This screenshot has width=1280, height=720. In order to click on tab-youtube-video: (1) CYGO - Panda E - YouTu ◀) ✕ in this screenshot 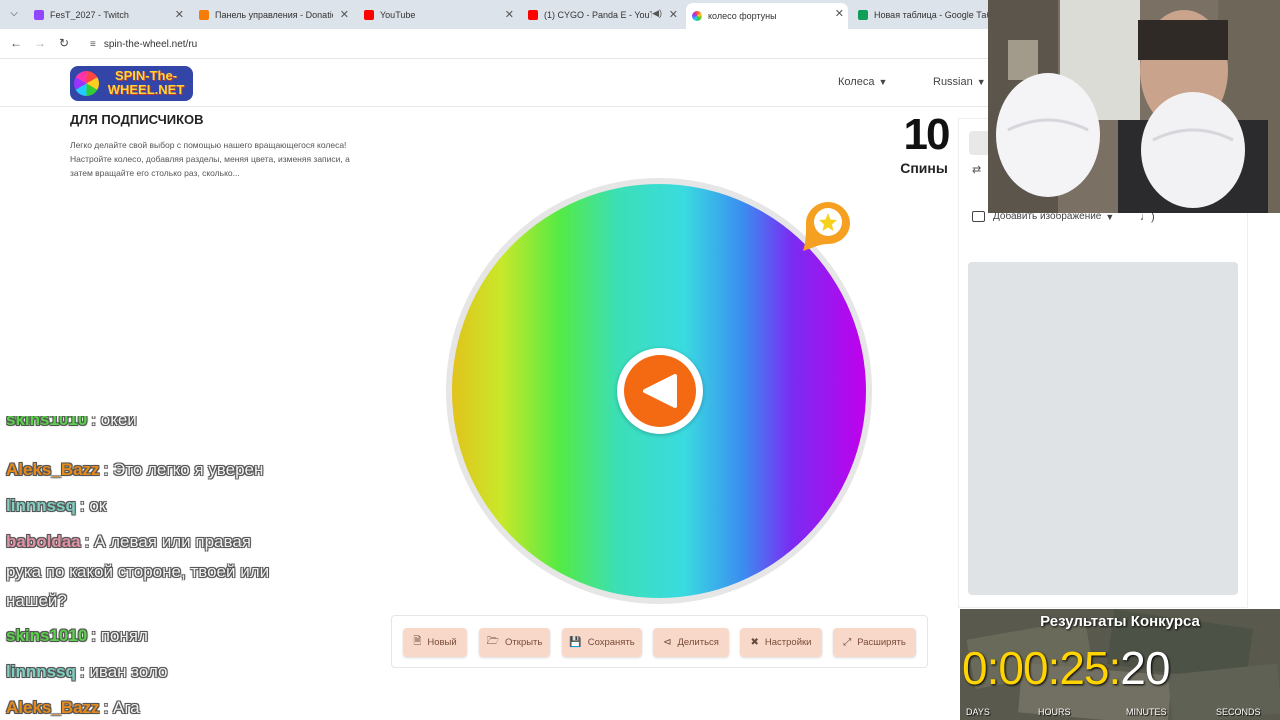, I will do `click(602, 14)`.